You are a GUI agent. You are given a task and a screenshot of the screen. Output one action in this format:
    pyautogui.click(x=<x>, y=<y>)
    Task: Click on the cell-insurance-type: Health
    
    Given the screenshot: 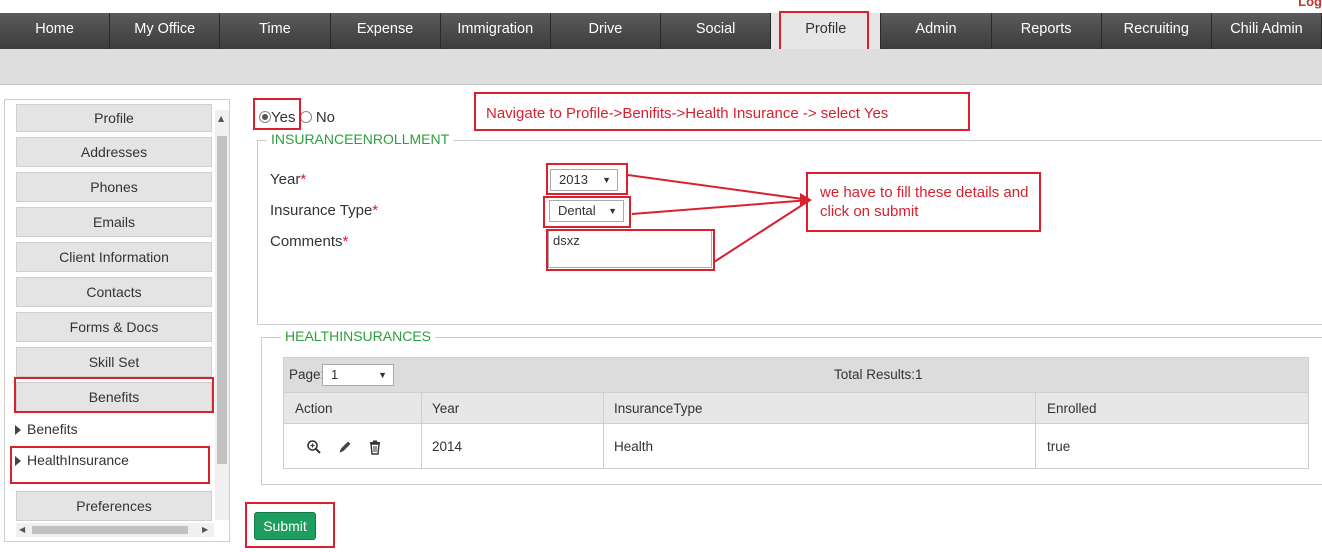 What is the action you would take?
    pyautogui.click(x=634, y=446)
    